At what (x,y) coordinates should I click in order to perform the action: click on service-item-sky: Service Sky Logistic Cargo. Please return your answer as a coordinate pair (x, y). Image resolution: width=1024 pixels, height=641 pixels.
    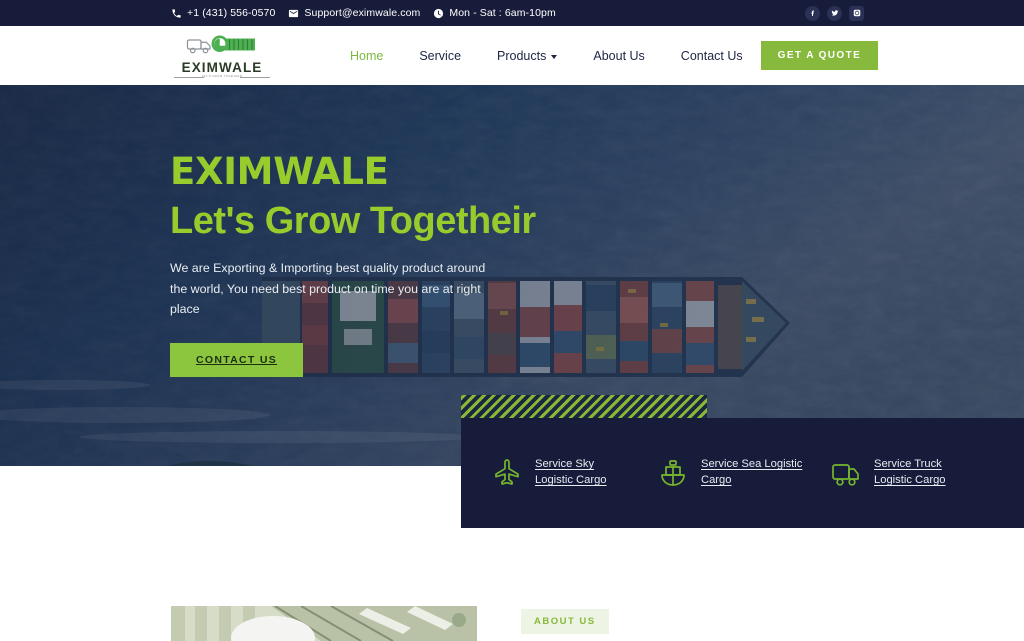
    Looking at the image, I should click on (546, 473).